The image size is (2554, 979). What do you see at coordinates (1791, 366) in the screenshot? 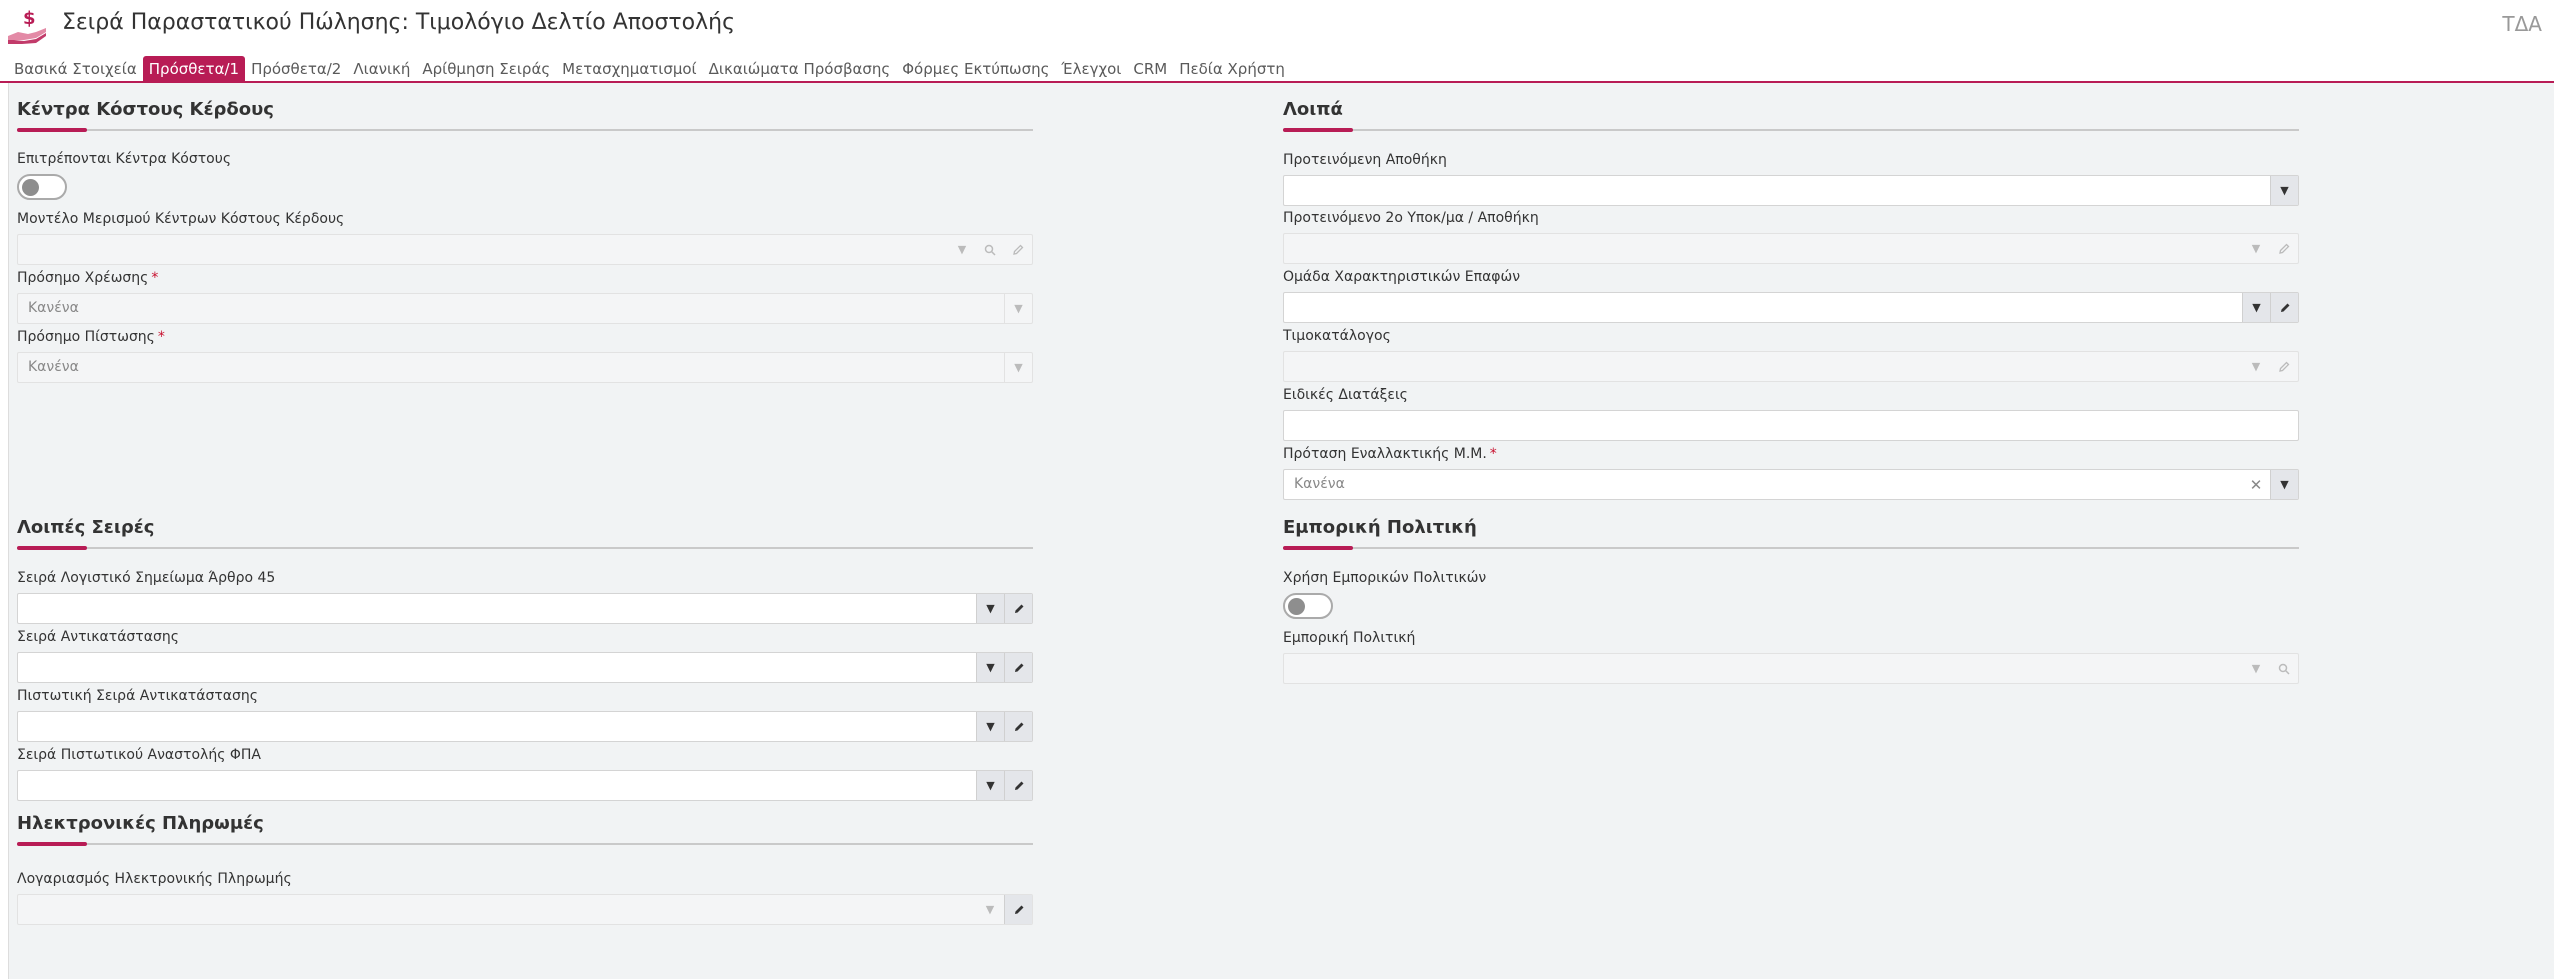
I see `pricelist-input: ▼` at bounding box center [1791, 366].